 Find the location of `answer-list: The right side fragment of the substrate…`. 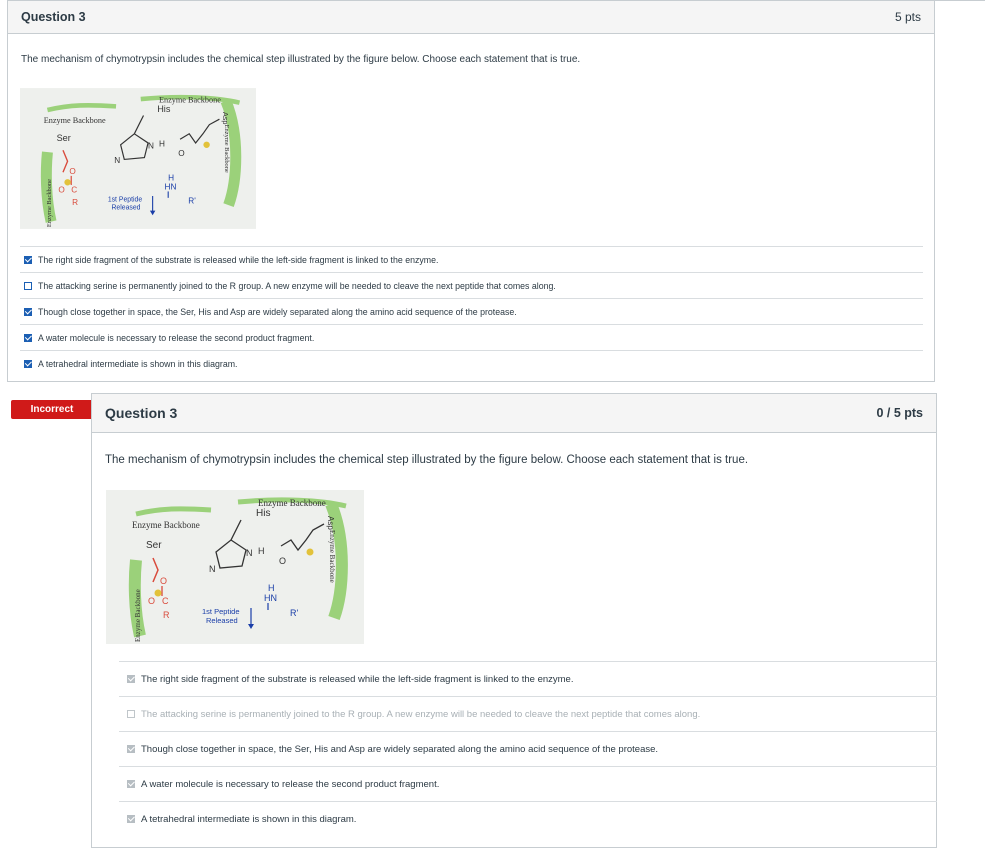

answer-list: The right side fragment of the substrate… is located at coordinates (471, 311).